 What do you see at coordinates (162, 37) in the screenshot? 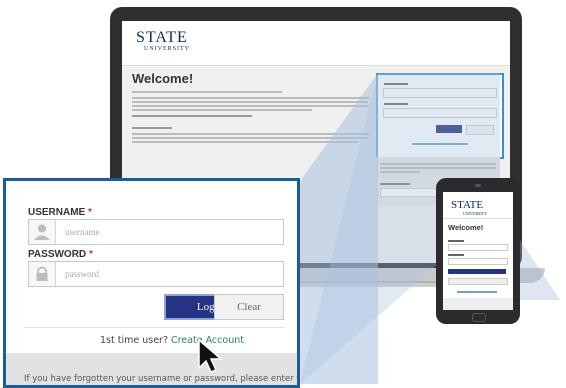
I see `logo-state-text: STATE` at bounding box center [162, 37].